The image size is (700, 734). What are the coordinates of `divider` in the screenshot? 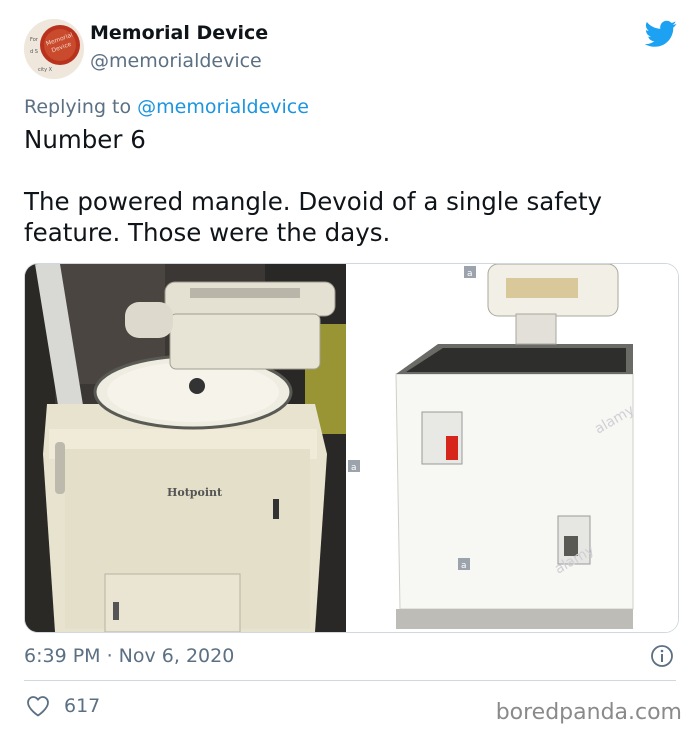 It's located at (350, 680).